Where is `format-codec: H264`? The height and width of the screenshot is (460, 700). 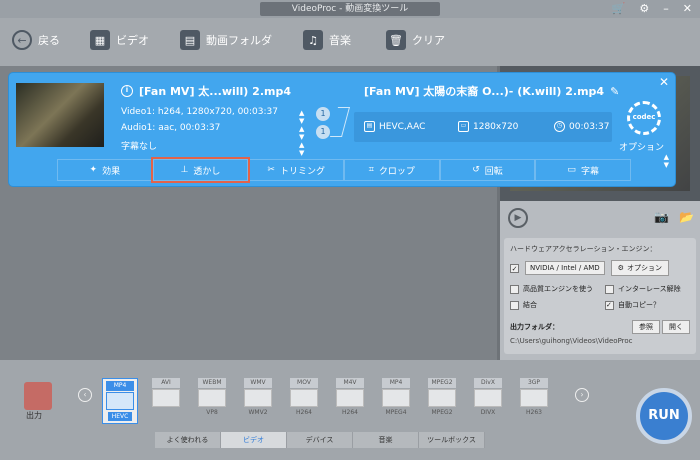
format-codec: H264 is located at coordinates (350, 412).